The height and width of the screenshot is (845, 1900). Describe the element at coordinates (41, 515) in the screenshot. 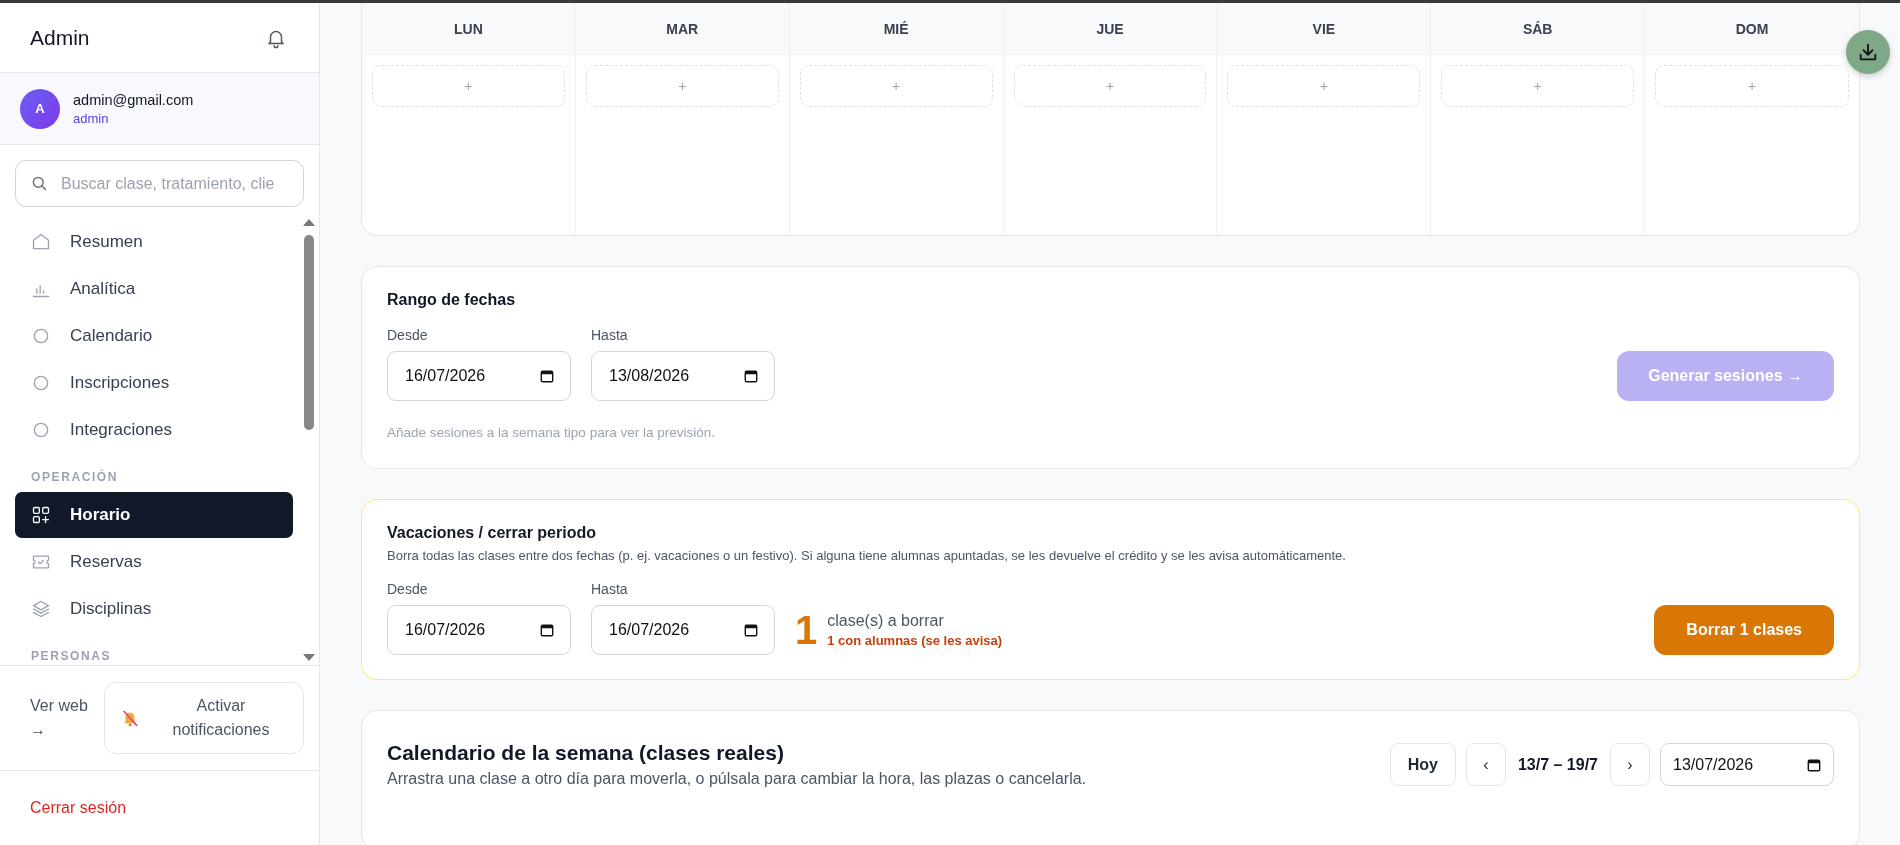

I see `grid-plus-icon` at that location.